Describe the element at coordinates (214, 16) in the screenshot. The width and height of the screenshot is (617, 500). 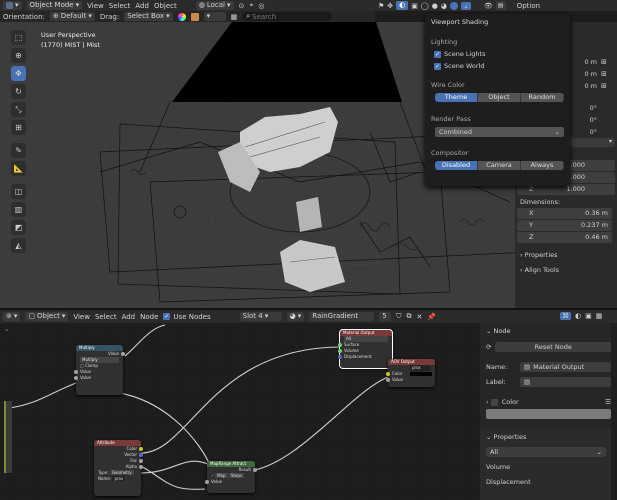
I see `brush-select: ▾` at that location.